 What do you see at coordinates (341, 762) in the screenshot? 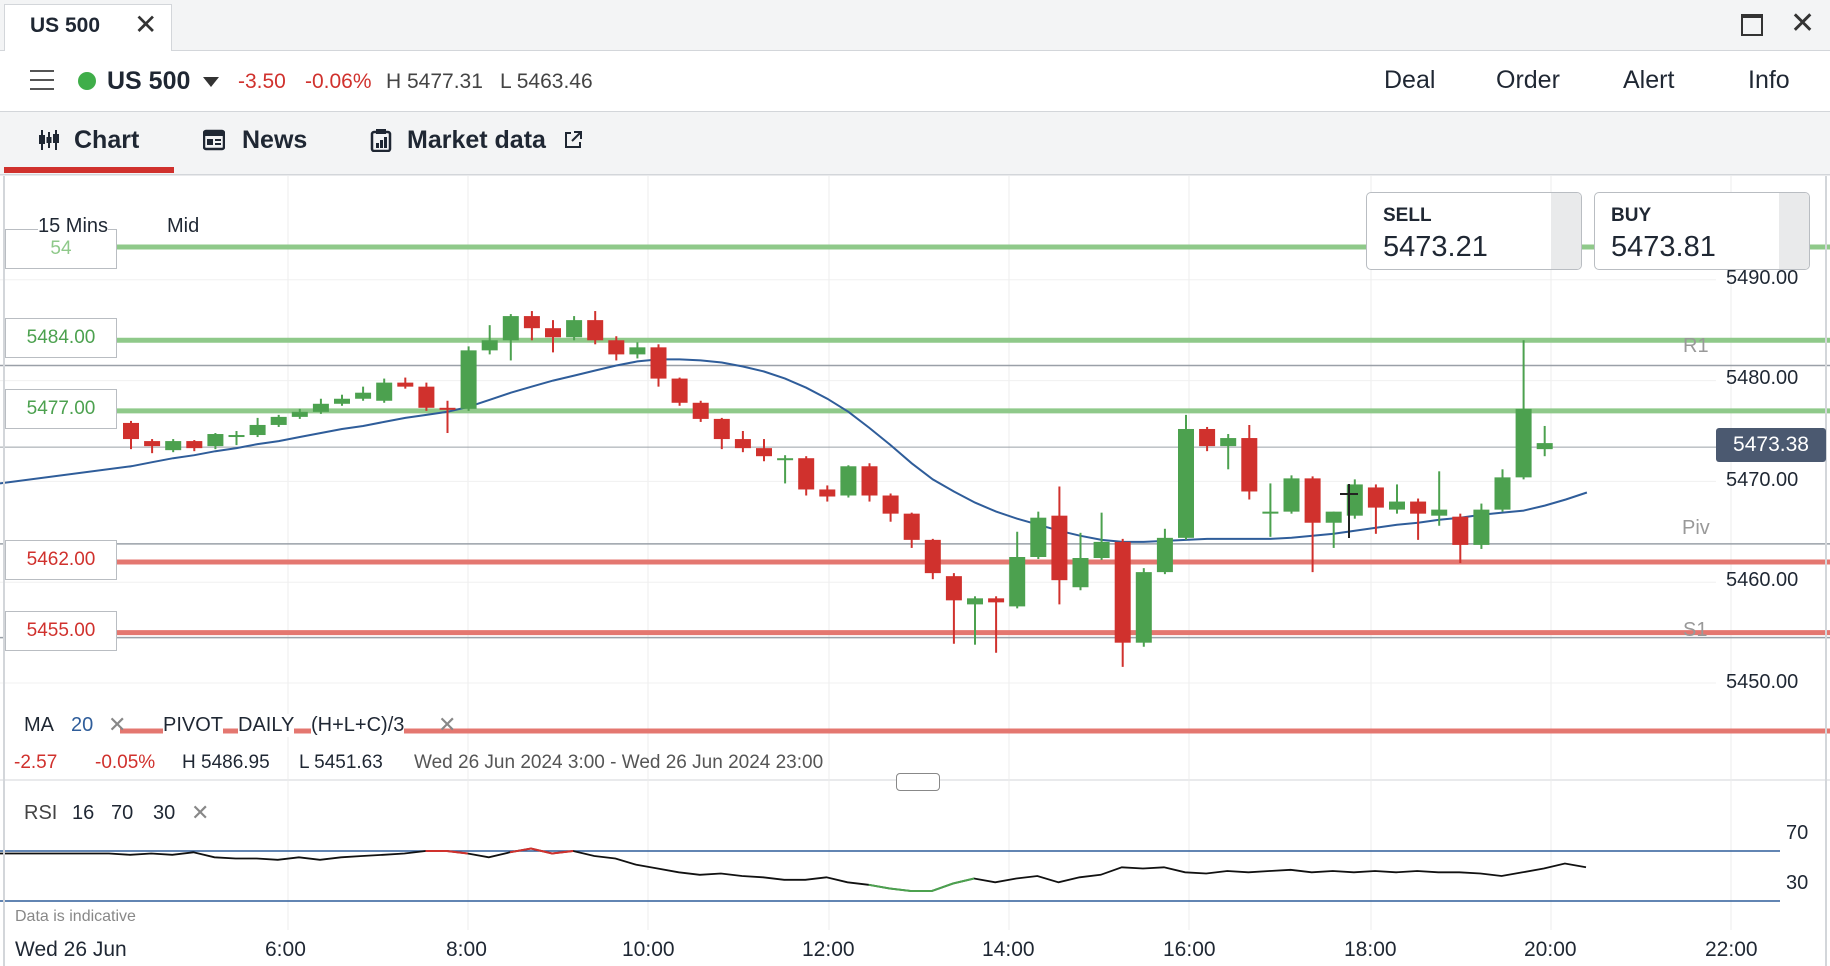
I see `summary-low: L 5451.63` at bounding box center [341, 762].